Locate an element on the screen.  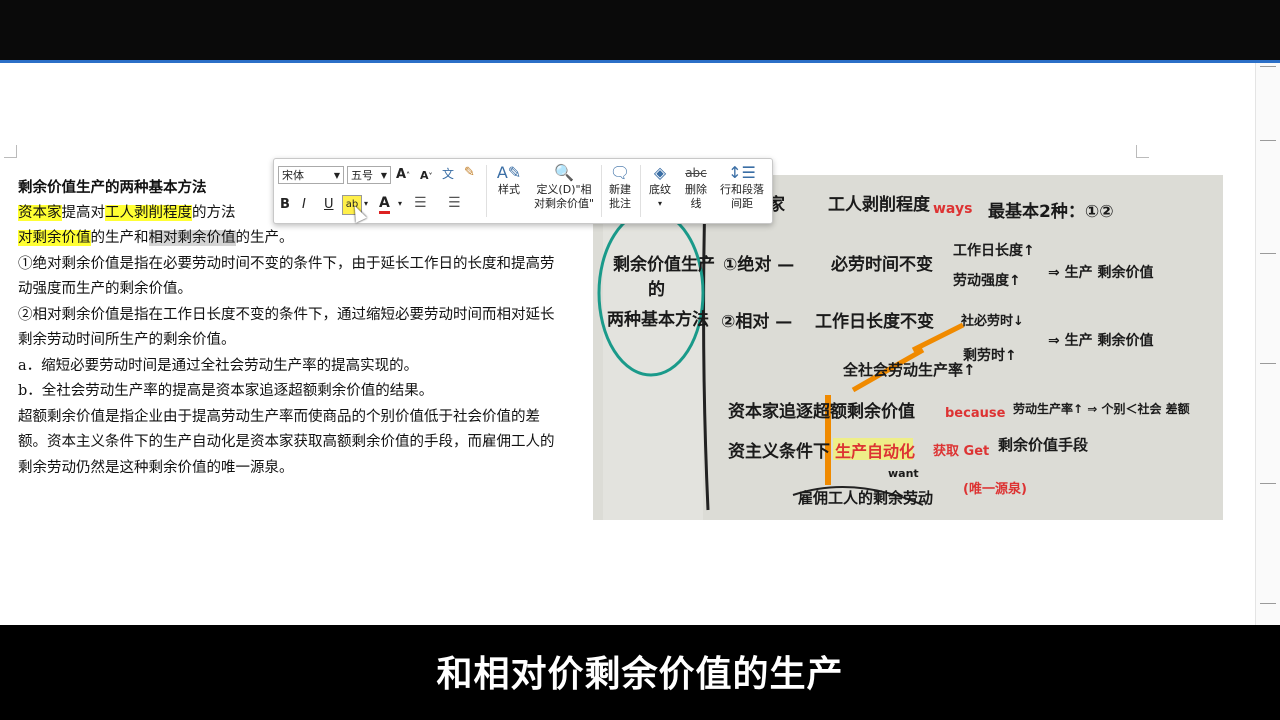
notes-r2-c: 社必劳时↓ is located at coordinates (992, 321).